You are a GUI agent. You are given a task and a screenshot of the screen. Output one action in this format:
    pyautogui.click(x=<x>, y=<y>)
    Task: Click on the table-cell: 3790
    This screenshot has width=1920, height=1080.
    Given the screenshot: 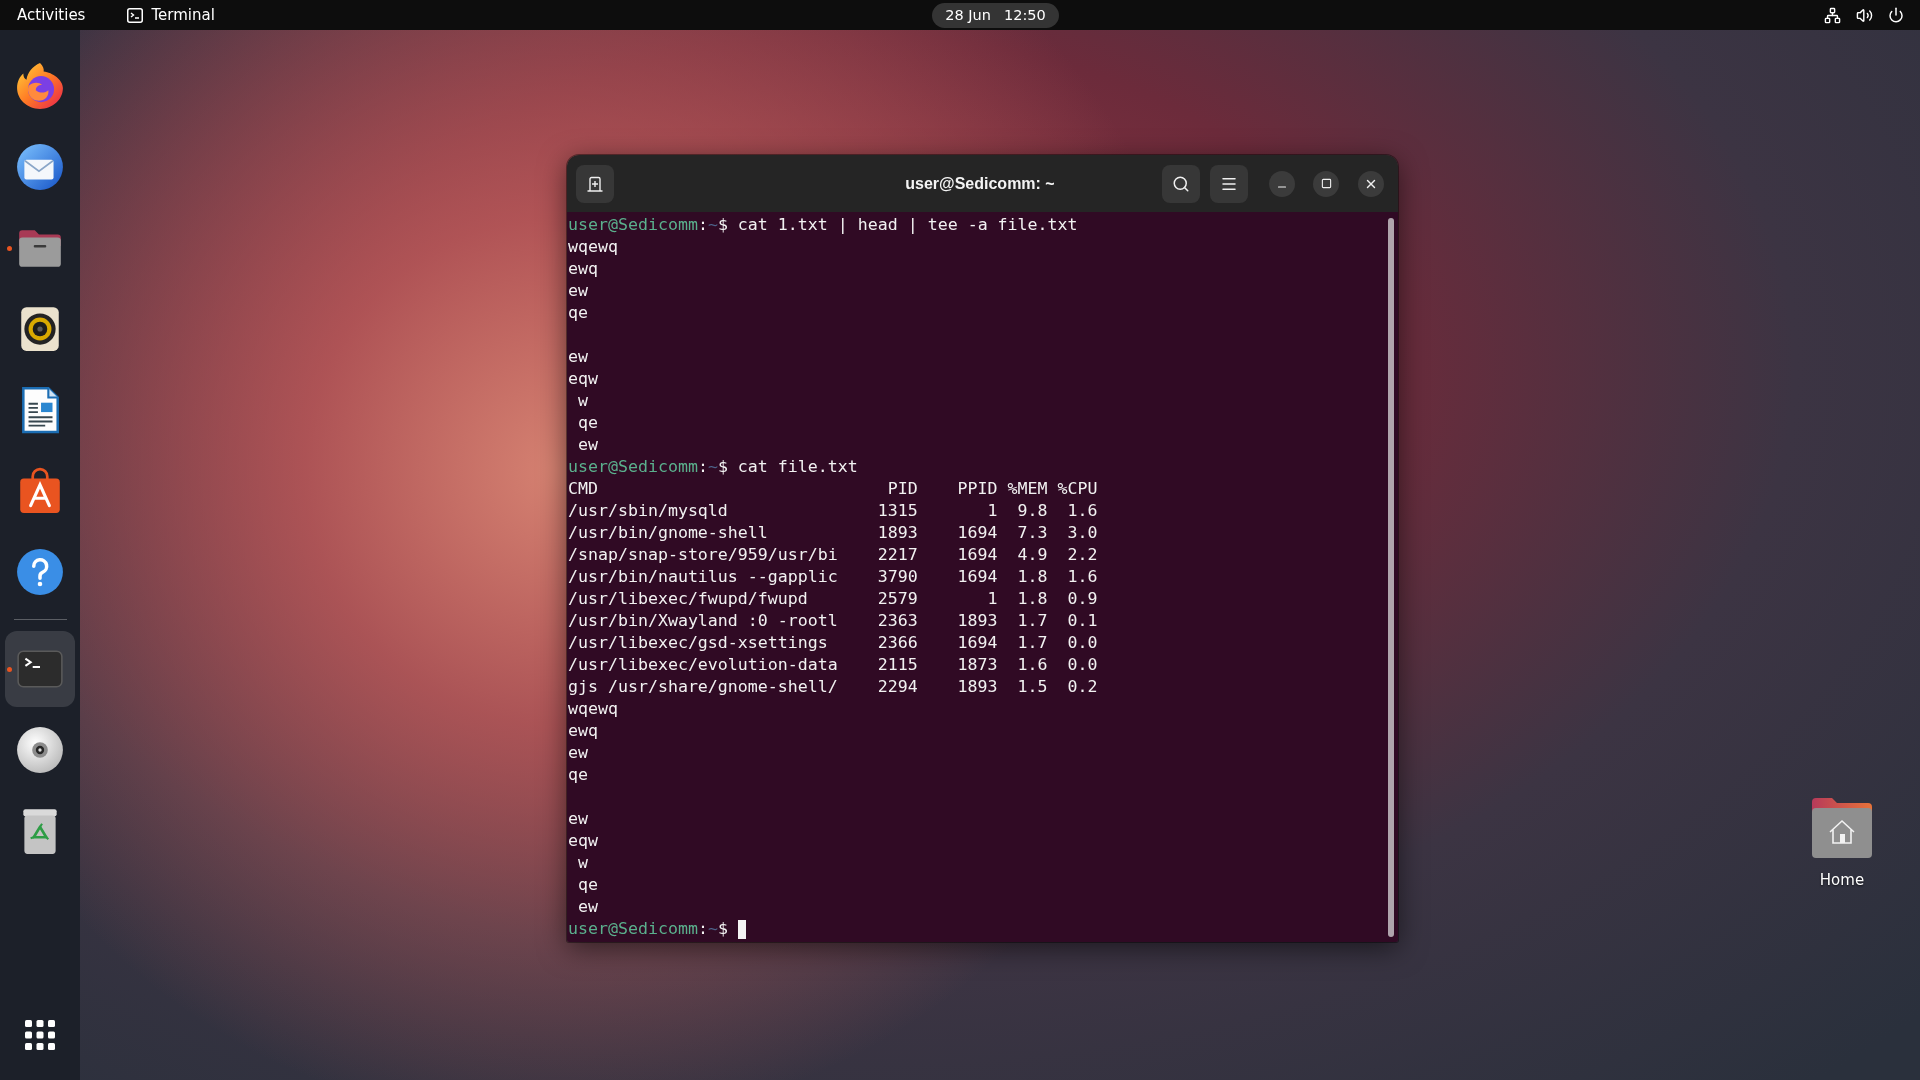 What is the action you would take?
    pyautogui.click(x=897, y=577)
    